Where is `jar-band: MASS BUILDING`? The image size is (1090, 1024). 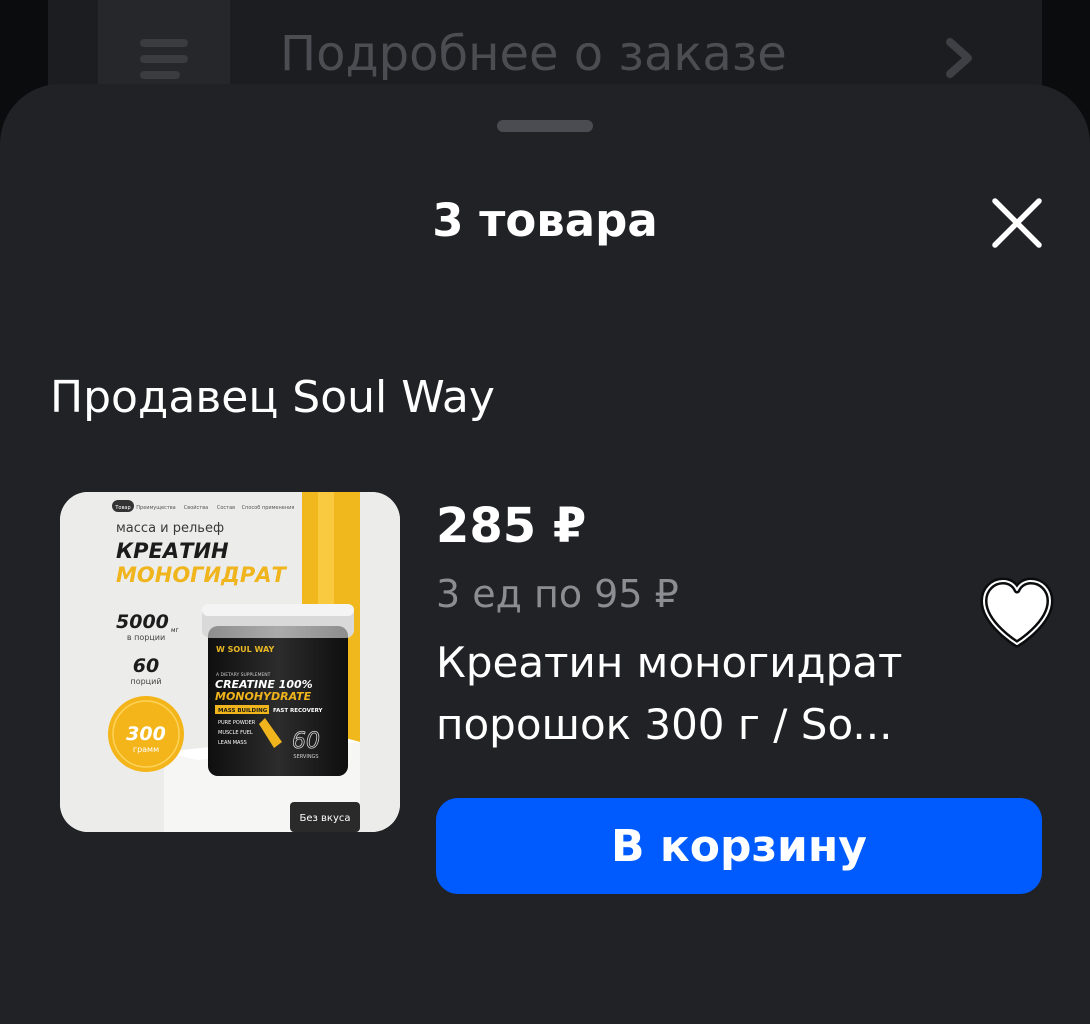
jar-band: MASS BUILDING is located at coordinates (243, 711).